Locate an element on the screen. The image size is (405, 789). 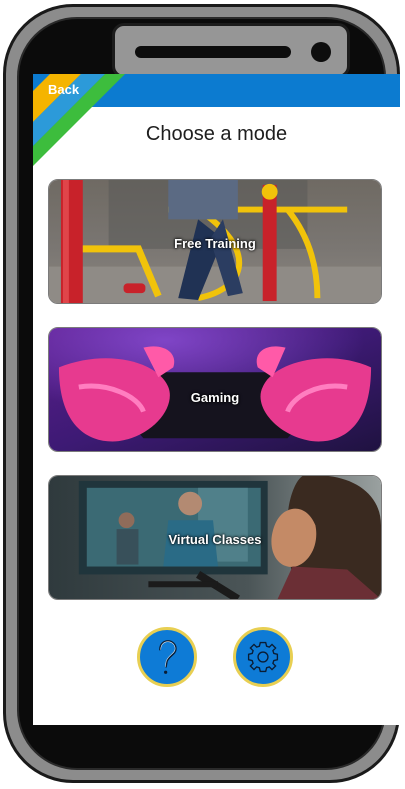
mode-card-gaming: Gaming is located at coordinates (215, 389).